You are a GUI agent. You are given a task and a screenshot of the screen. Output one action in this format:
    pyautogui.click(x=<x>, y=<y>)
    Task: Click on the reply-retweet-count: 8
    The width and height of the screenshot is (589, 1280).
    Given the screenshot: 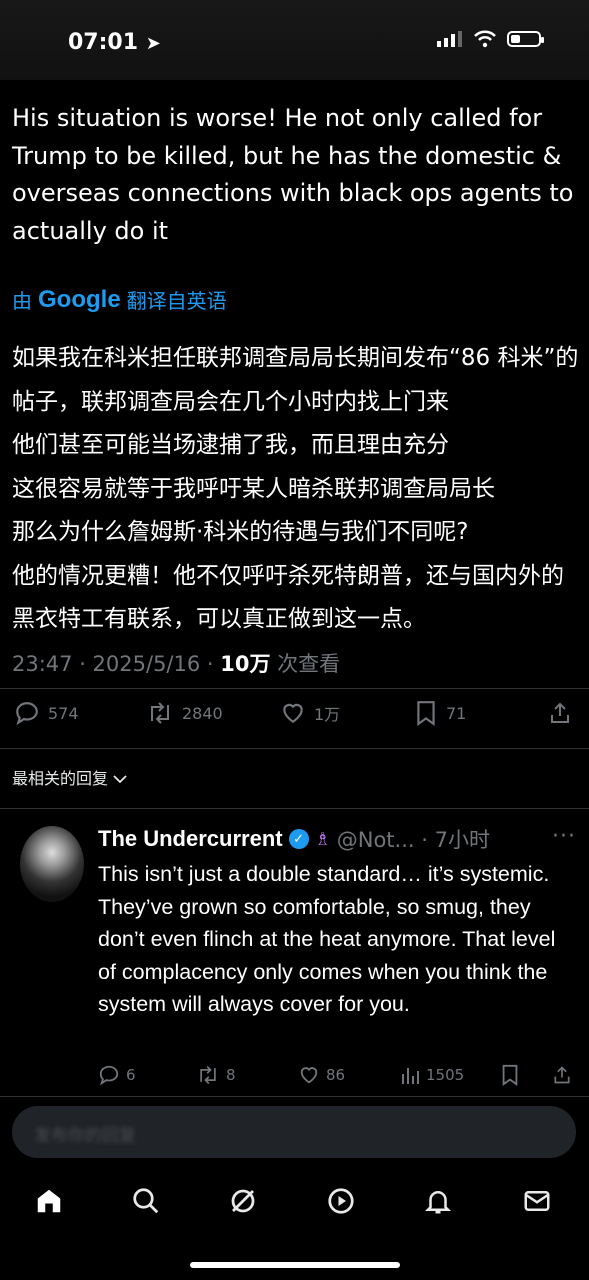 What is the action you would take?
    pyautogui.click(x=231, y=1075)
    